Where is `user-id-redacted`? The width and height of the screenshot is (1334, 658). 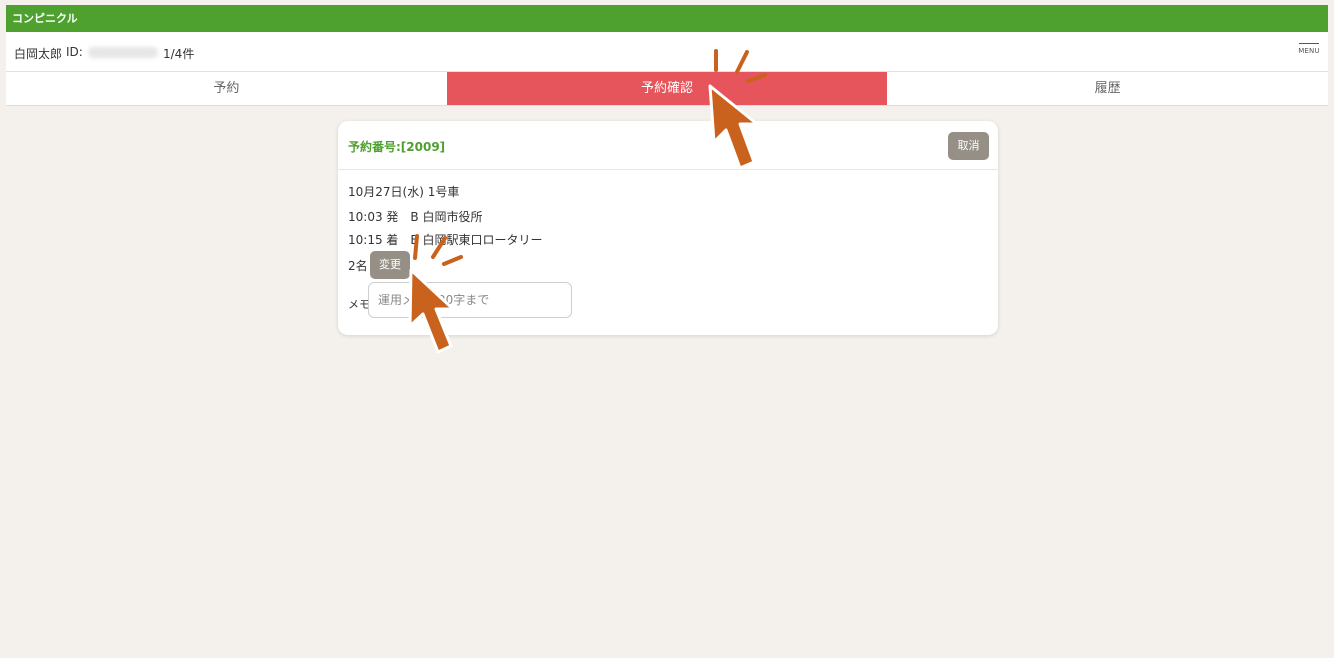 user-id-redacted is located at coordinates (123, 52).